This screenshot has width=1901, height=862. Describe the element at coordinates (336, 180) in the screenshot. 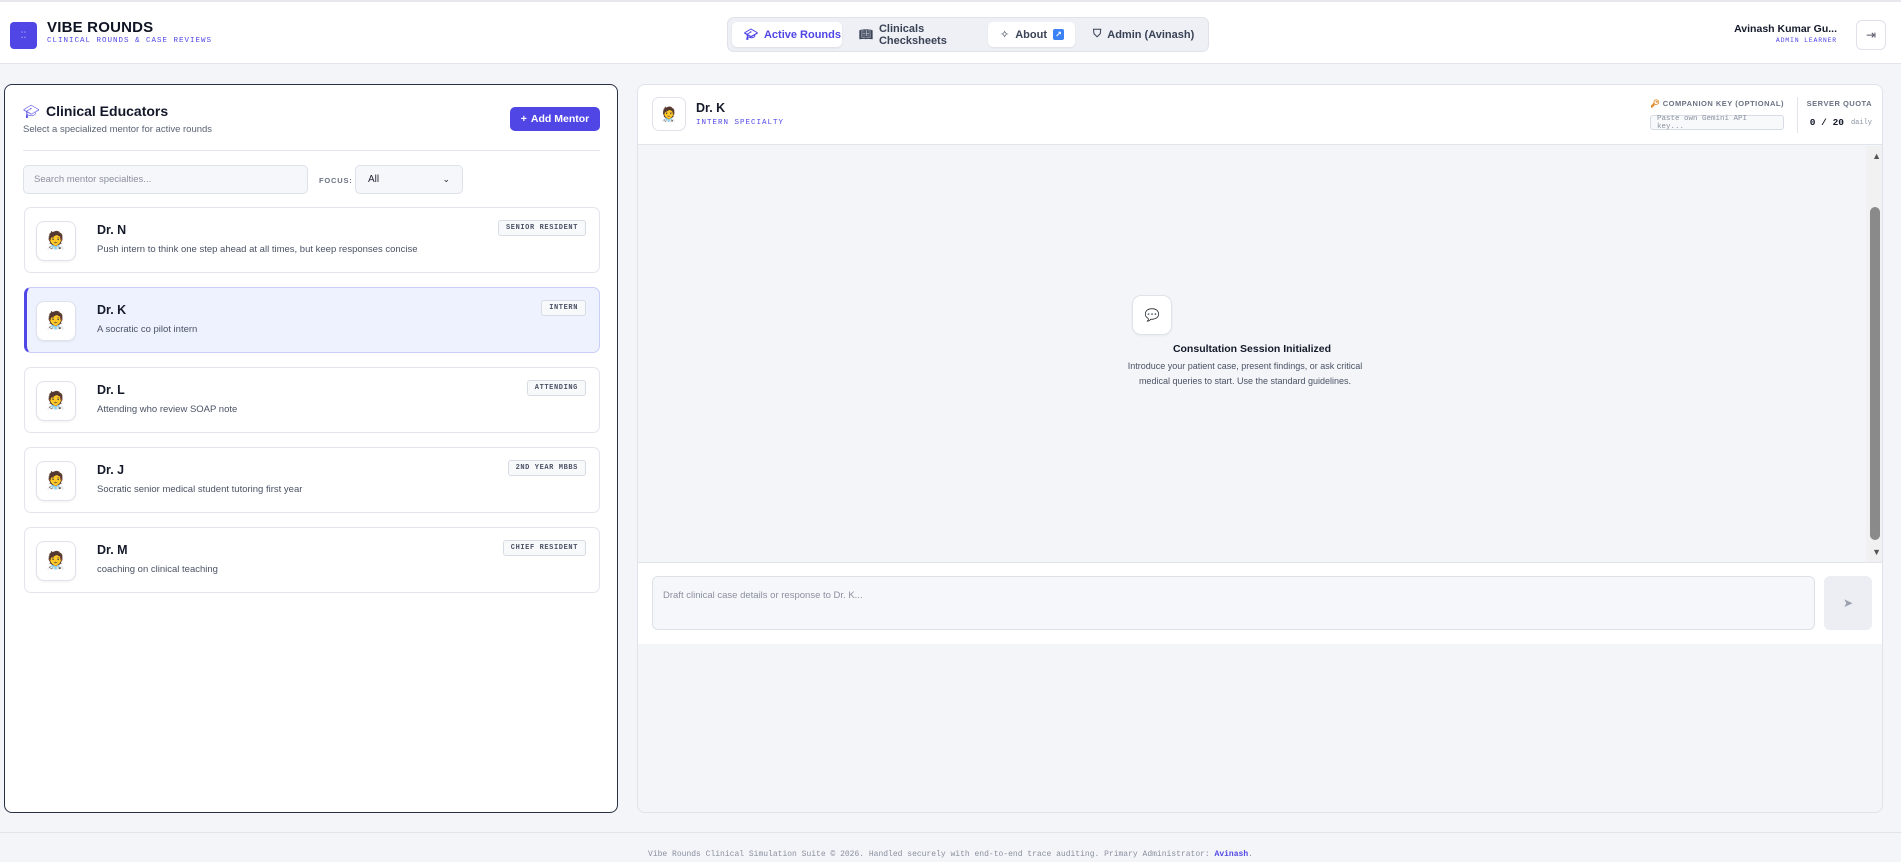

I see `focus-label: FOCUS:` at that location.